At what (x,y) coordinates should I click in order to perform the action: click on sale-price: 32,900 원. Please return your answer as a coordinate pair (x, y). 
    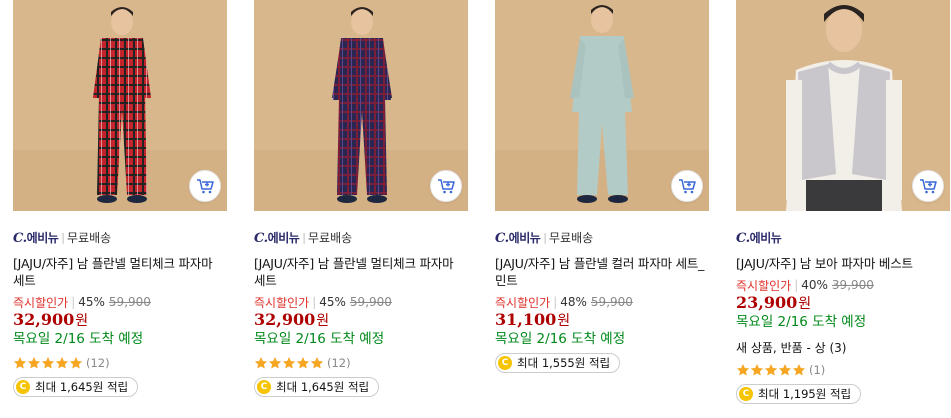
    Looking at the image, I should click on (361, 320).